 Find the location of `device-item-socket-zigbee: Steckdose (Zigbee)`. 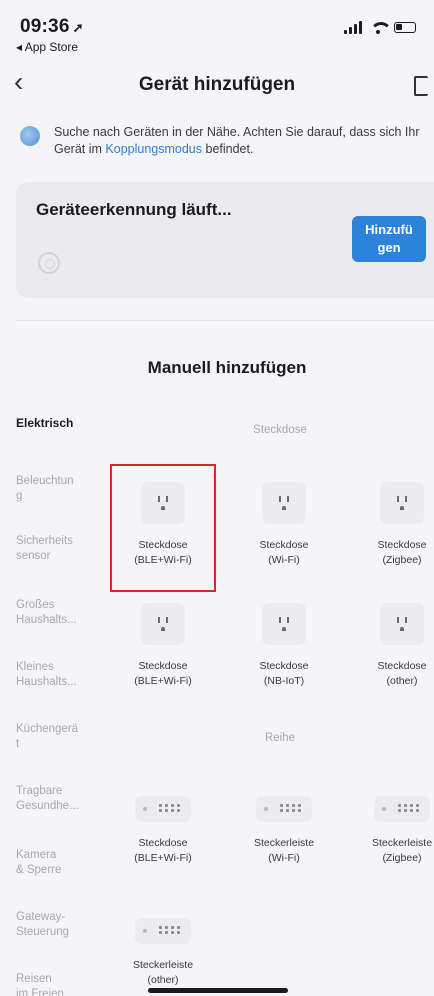

device-item-socket-zigbee: Steckdose (Zigbee) is located at coordinates (393, 525).